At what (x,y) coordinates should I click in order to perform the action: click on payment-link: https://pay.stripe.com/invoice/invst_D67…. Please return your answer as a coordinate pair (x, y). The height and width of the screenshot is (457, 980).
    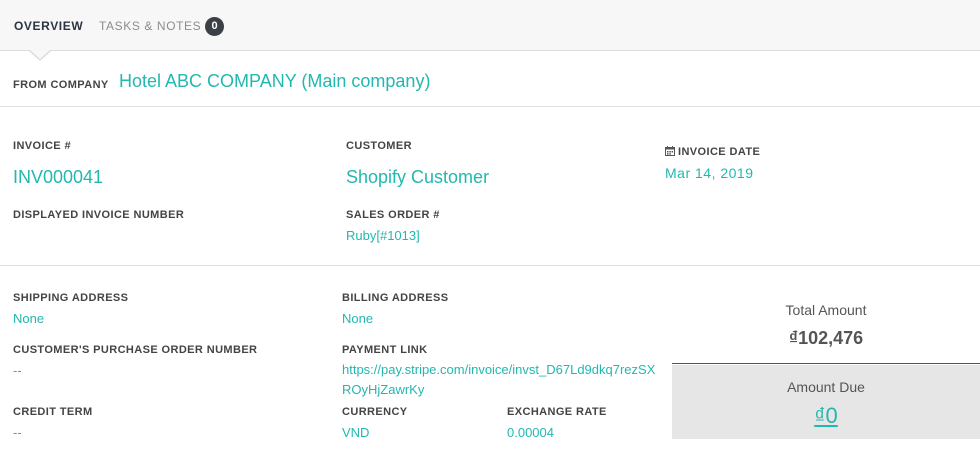
    Looking at the image, I should click on (502, 380).